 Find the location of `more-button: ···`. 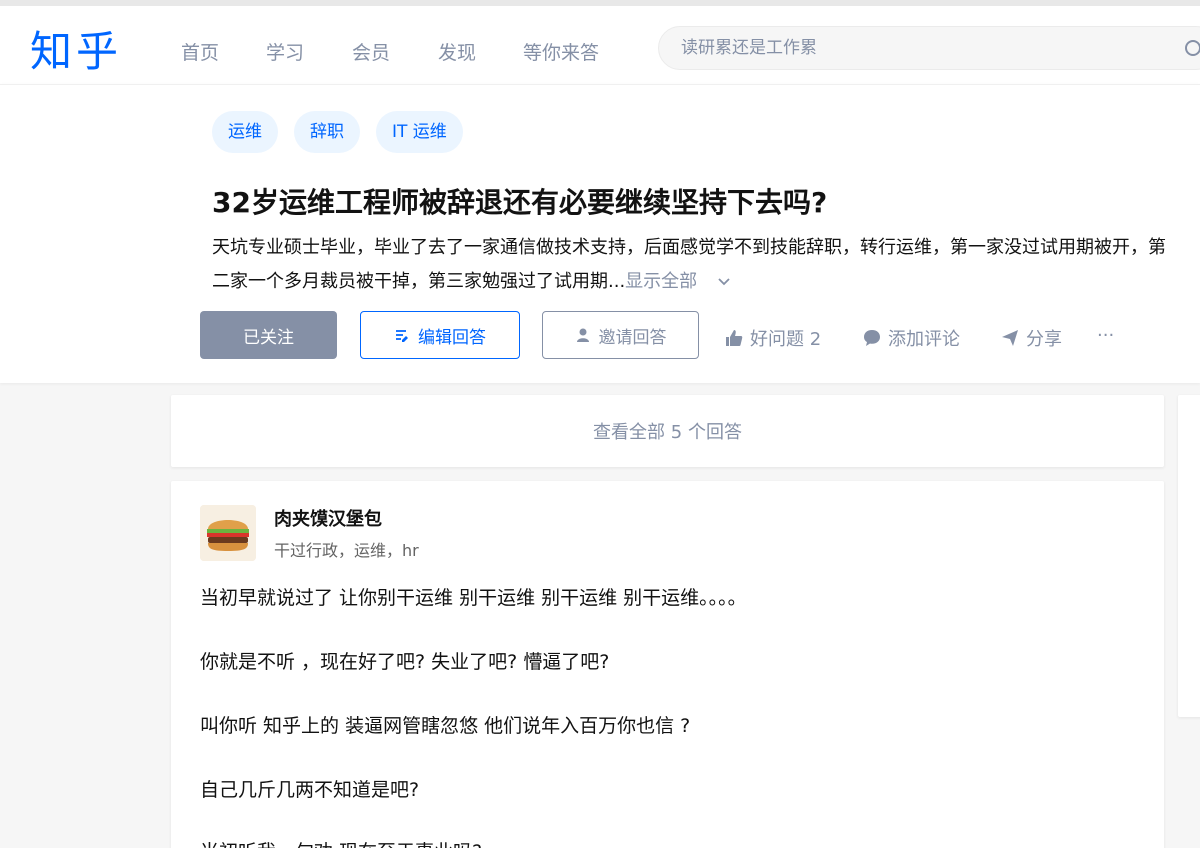

more-button: ··· is located at coordinates (1105, 335).